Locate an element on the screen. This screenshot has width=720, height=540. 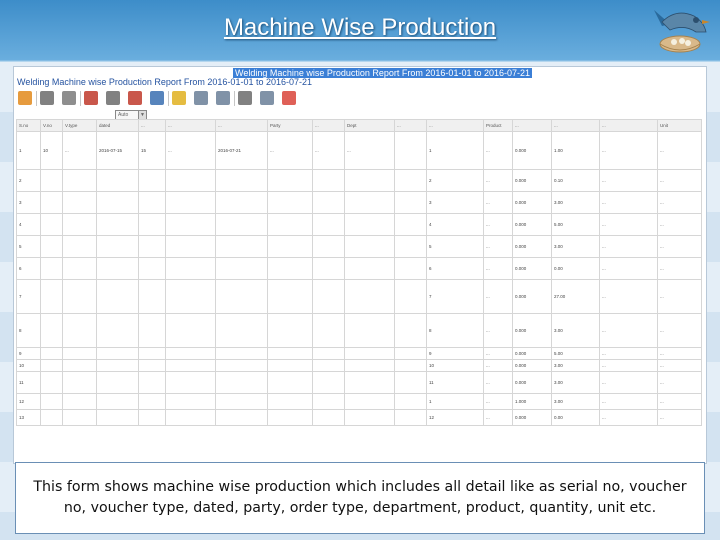
refresh-icon is located at coordinates (25, 98).